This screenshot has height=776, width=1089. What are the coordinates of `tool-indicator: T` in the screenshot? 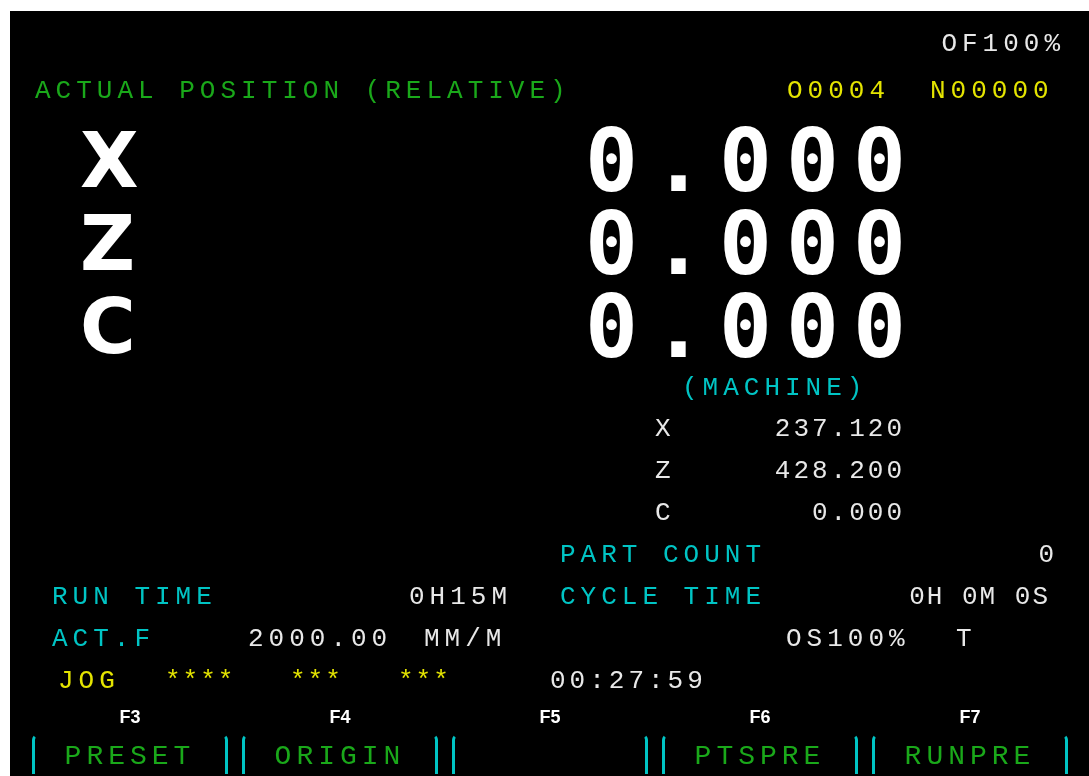 It's located at (966, 639).